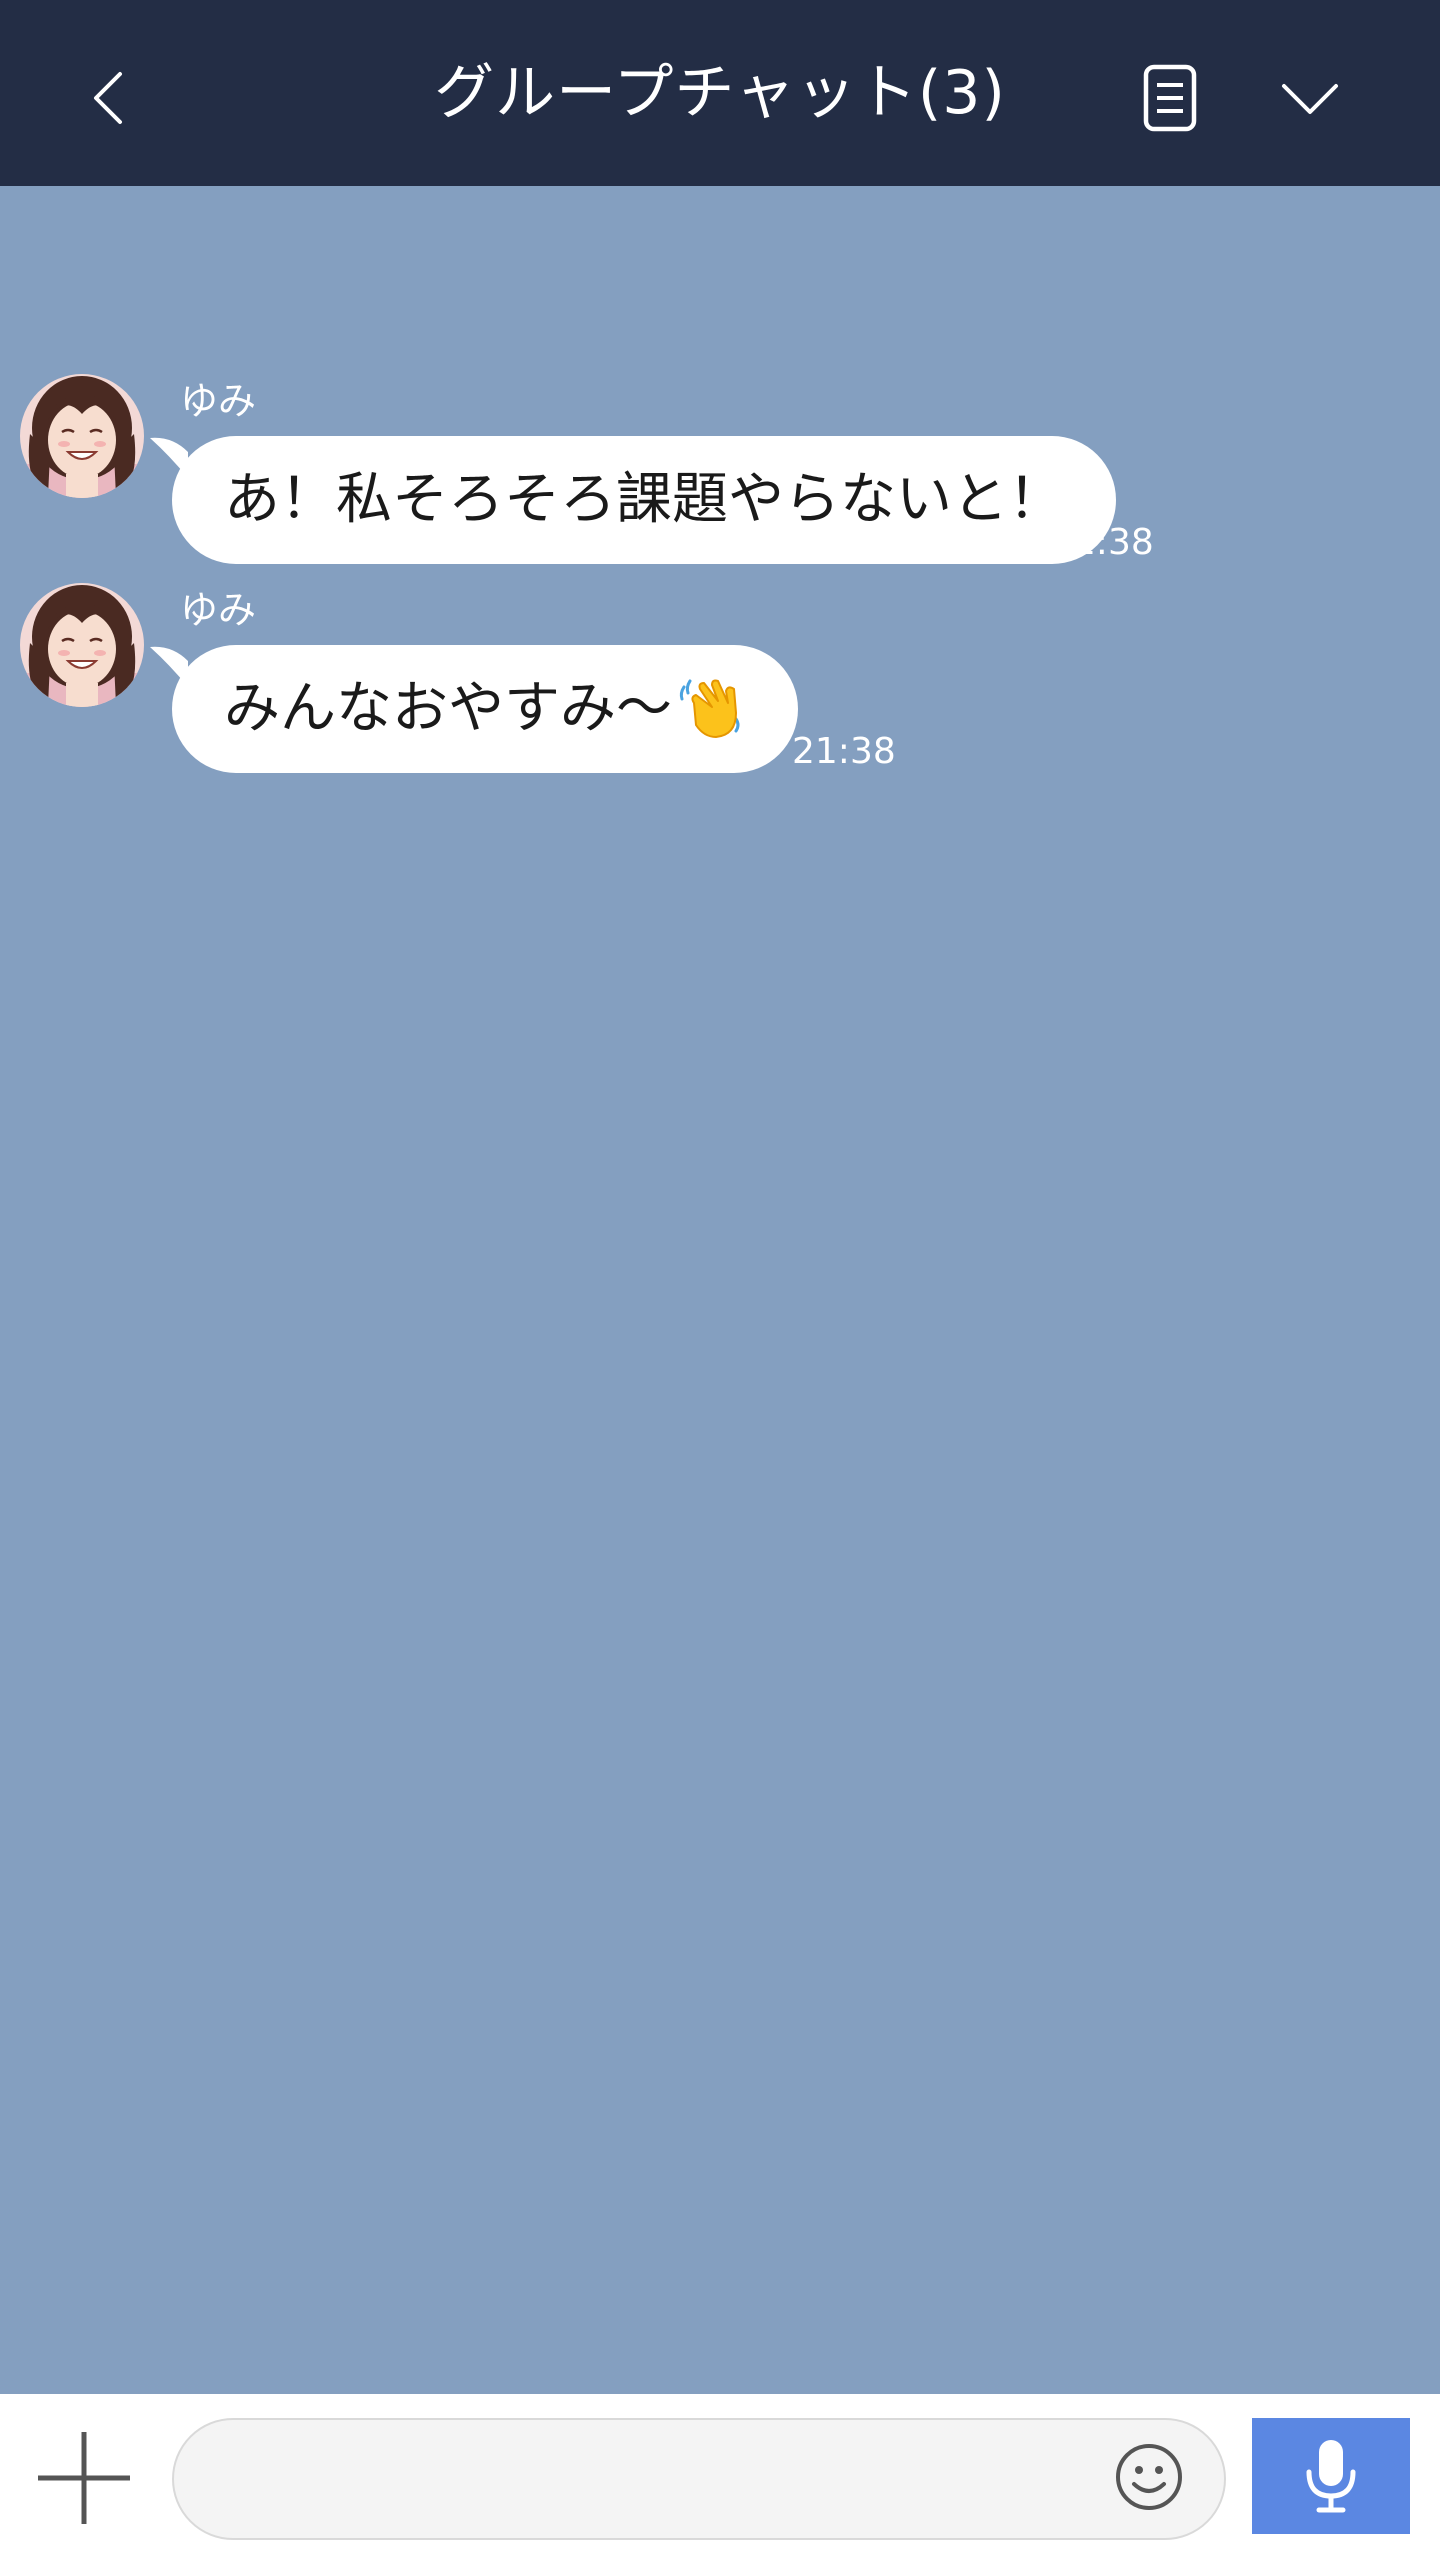  I want to click on waving-hand-icon, so click(709, 708).